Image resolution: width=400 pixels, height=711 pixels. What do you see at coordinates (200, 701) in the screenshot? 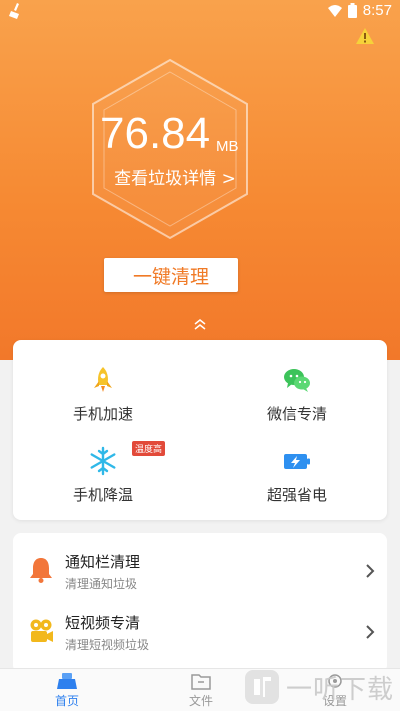
I see `tab-label: 文件` at bounding box center [200, 701].